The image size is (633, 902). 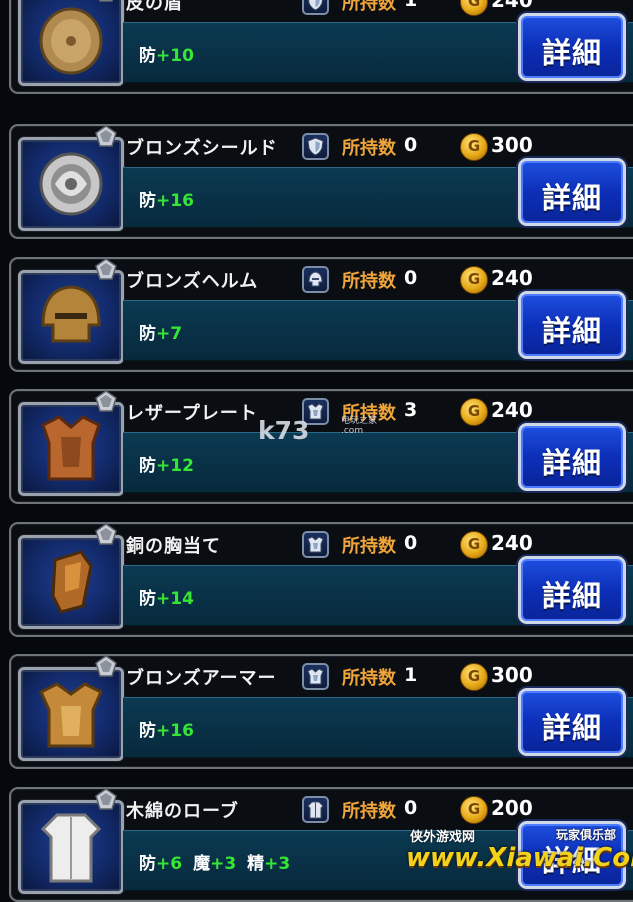 I want to click on copper-breastplate-icon, so click(x=72, y=582).